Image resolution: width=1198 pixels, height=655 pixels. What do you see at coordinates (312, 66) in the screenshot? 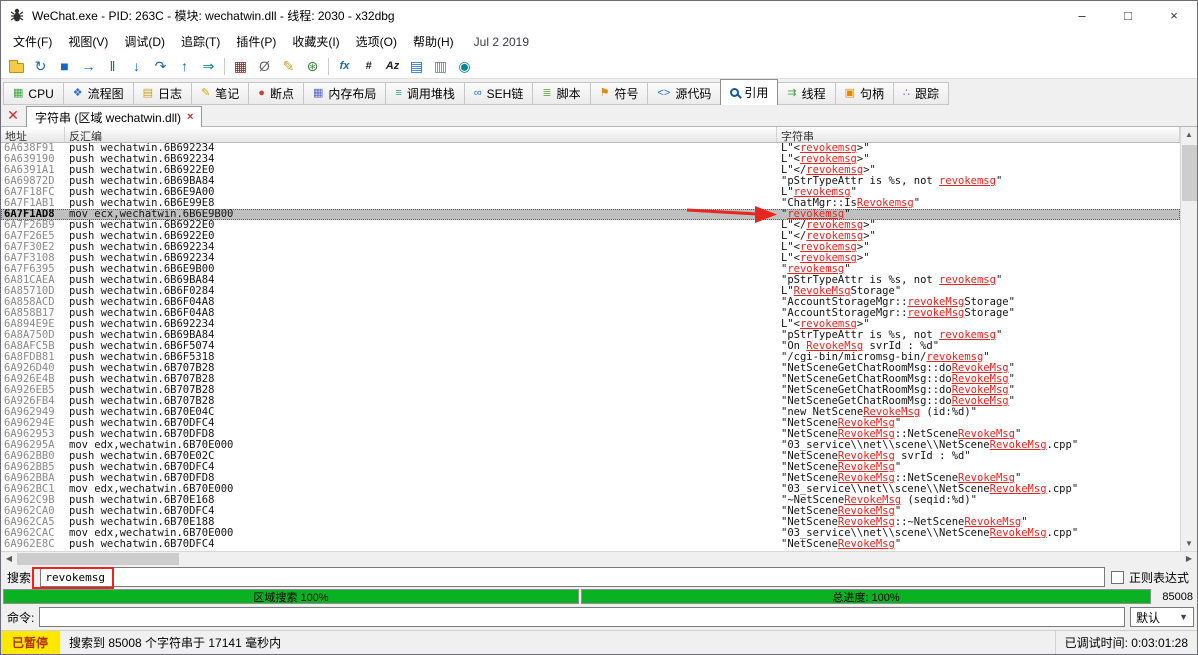
I see `settings-icon: ⊛` at bounding box center [312, 66].